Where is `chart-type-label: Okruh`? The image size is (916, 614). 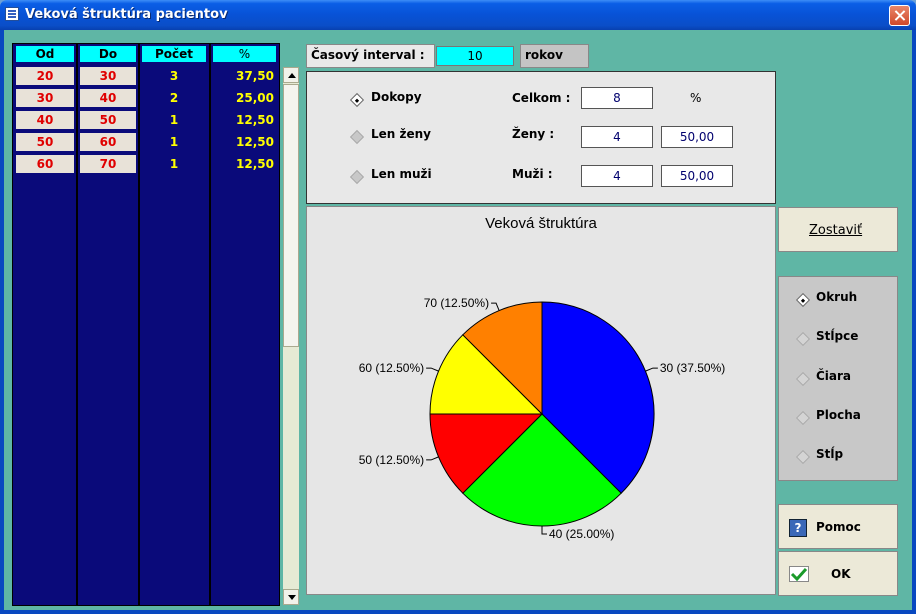 chart-type-label: Okruh is located at coordinates (836, 297).